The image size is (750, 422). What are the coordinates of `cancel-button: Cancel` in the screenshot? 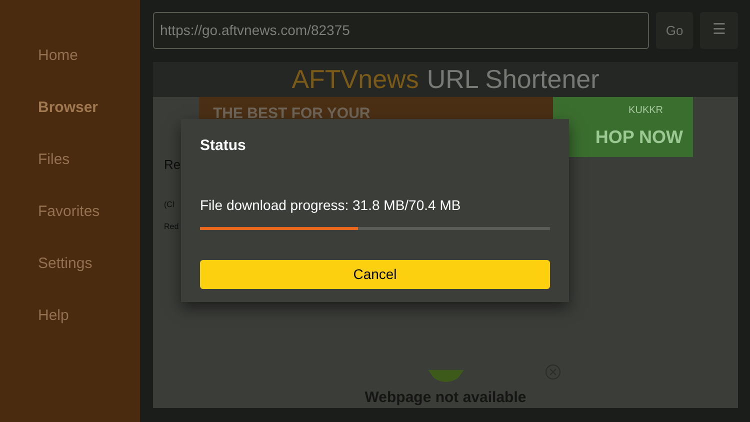 It's located at (375, 274).